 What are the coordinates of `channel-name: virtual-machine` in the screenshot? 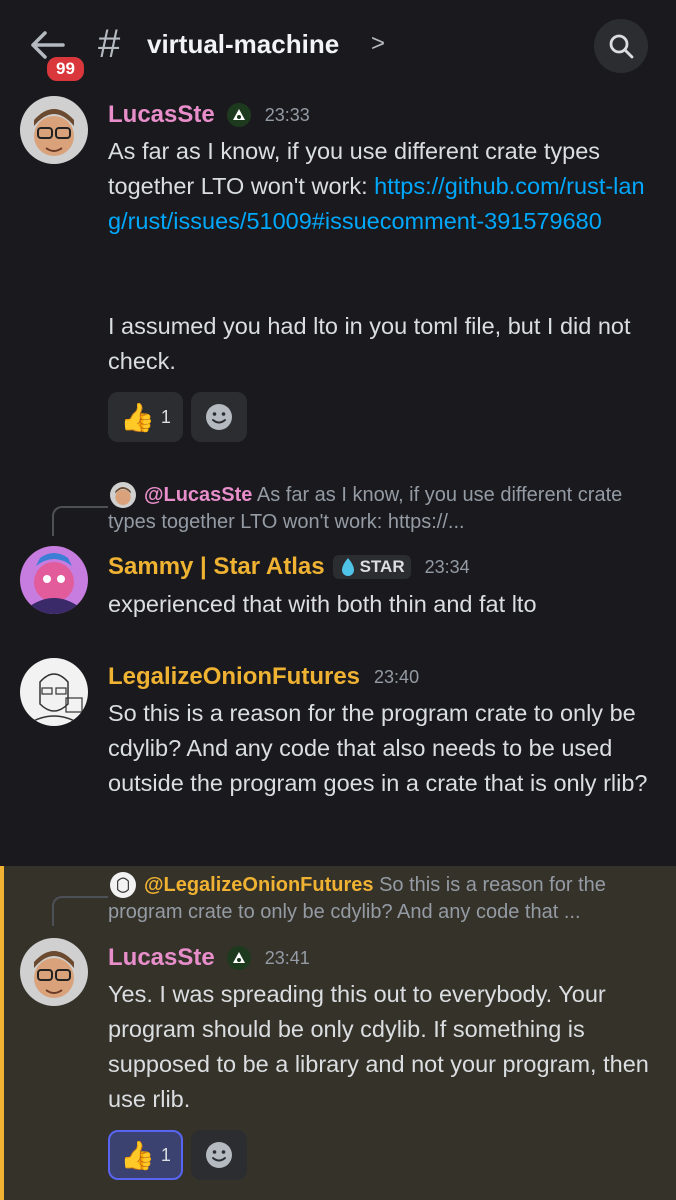 It's located at (243, 44).